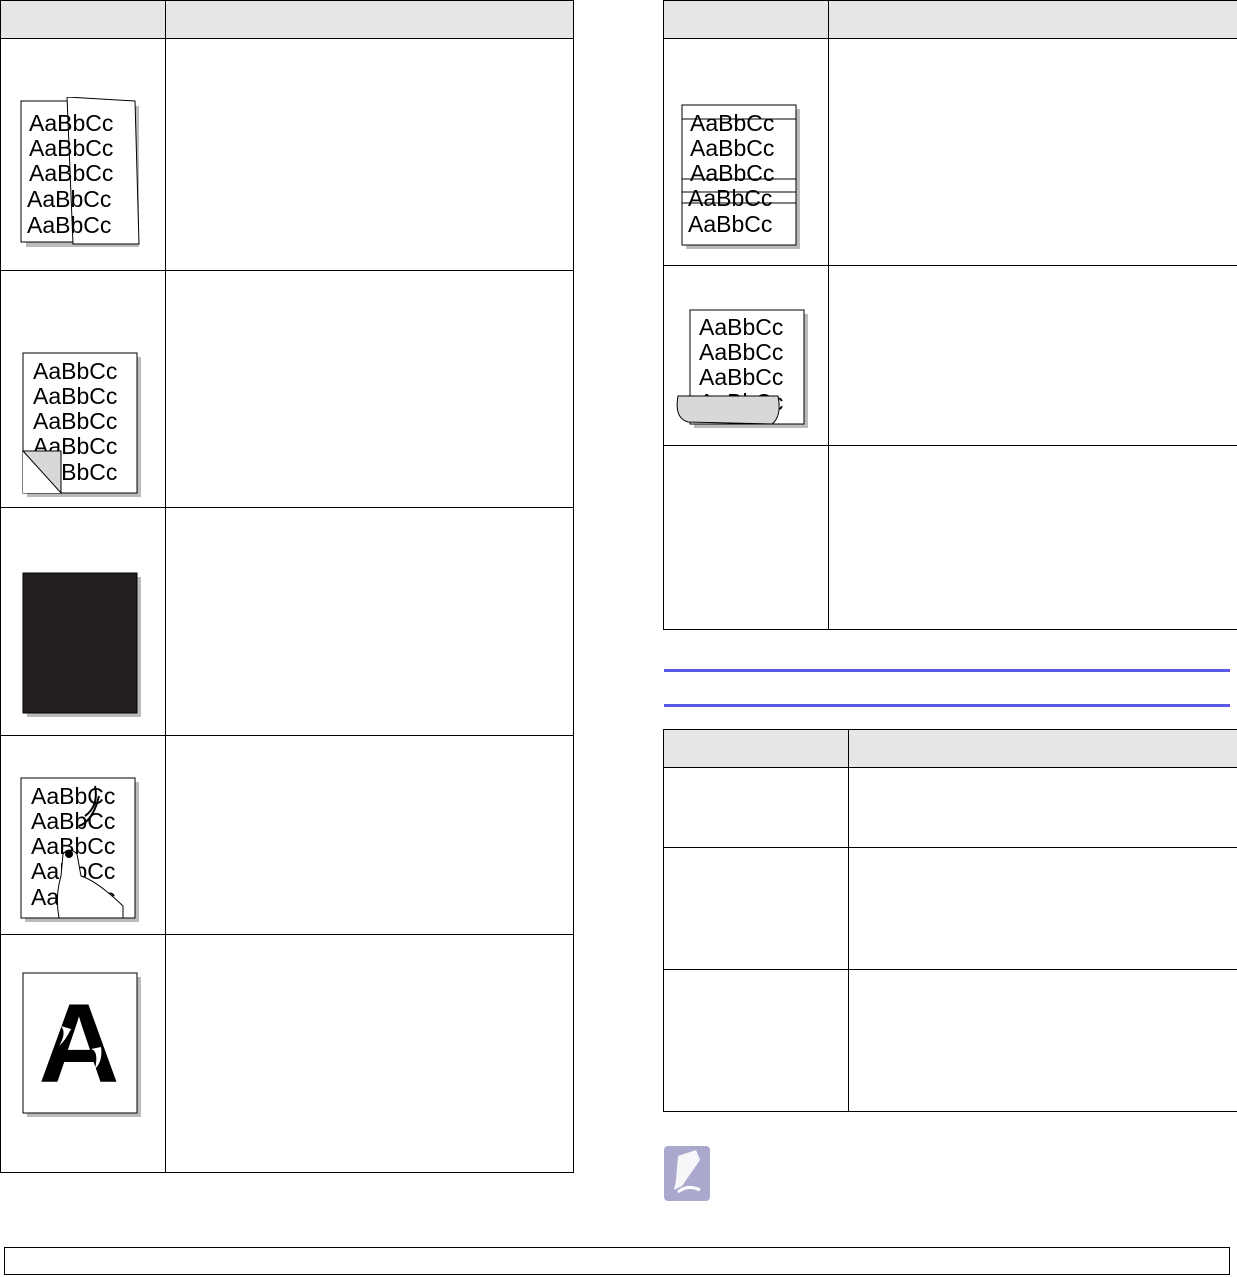 This screenshot has width=1237, height=1277. I want to click on note-pencil-icon, so click(687, 1173).